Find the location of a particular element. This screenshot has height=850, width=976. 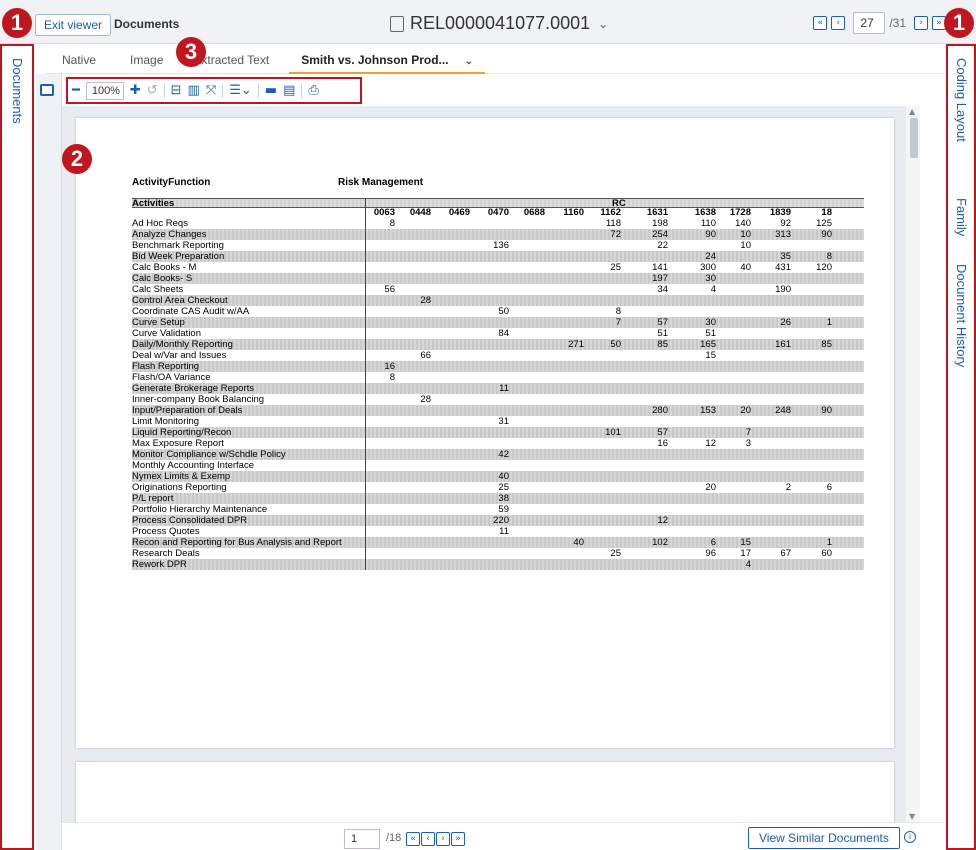

document-title-selector: REL0000041077.0001 ⌄ is located at coordinates (499, 23).